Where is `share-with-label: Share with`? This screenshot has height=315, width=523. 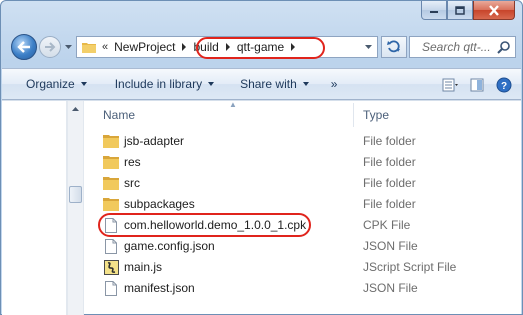 share-with-label: Share with is located at coordinates (268, 84).